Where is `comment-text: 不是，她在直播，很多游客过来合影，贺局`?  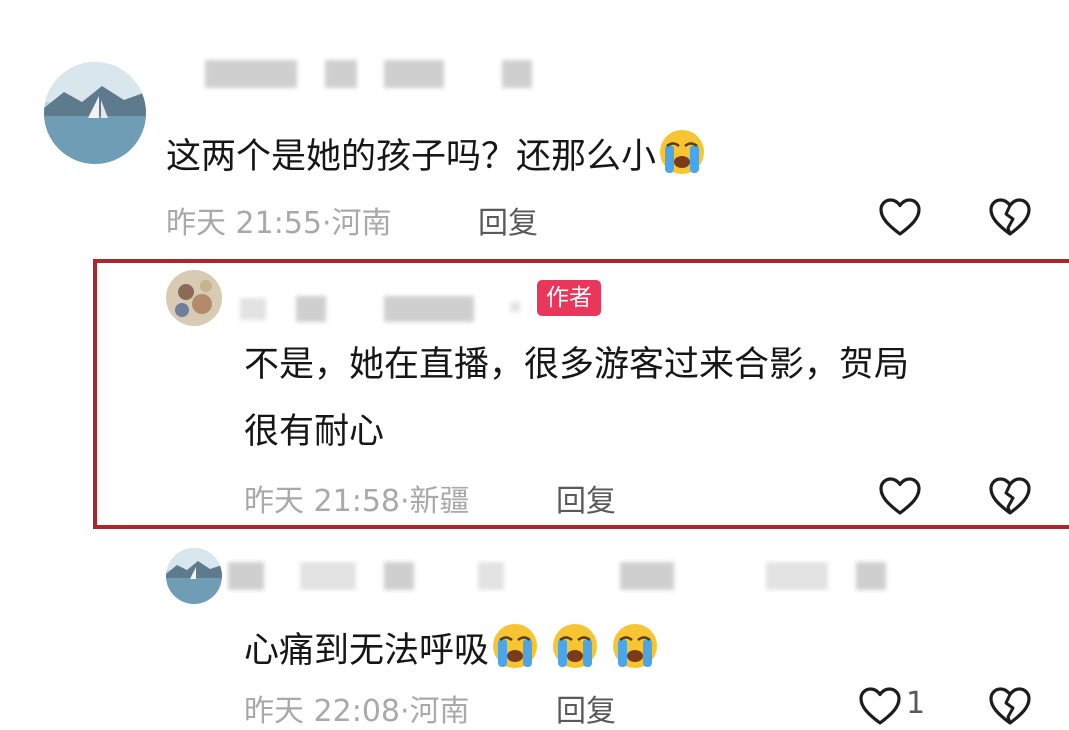 comment-text: 不是，她在直播，很多游客过来合影，贺局 is located at coordinates (577, 365).